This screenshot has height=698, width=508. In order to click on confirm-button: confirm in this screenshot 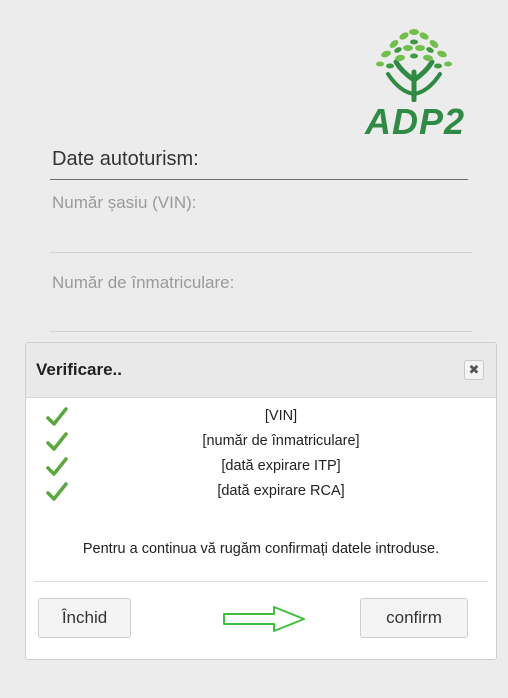, I will do `click(414, 618)`.